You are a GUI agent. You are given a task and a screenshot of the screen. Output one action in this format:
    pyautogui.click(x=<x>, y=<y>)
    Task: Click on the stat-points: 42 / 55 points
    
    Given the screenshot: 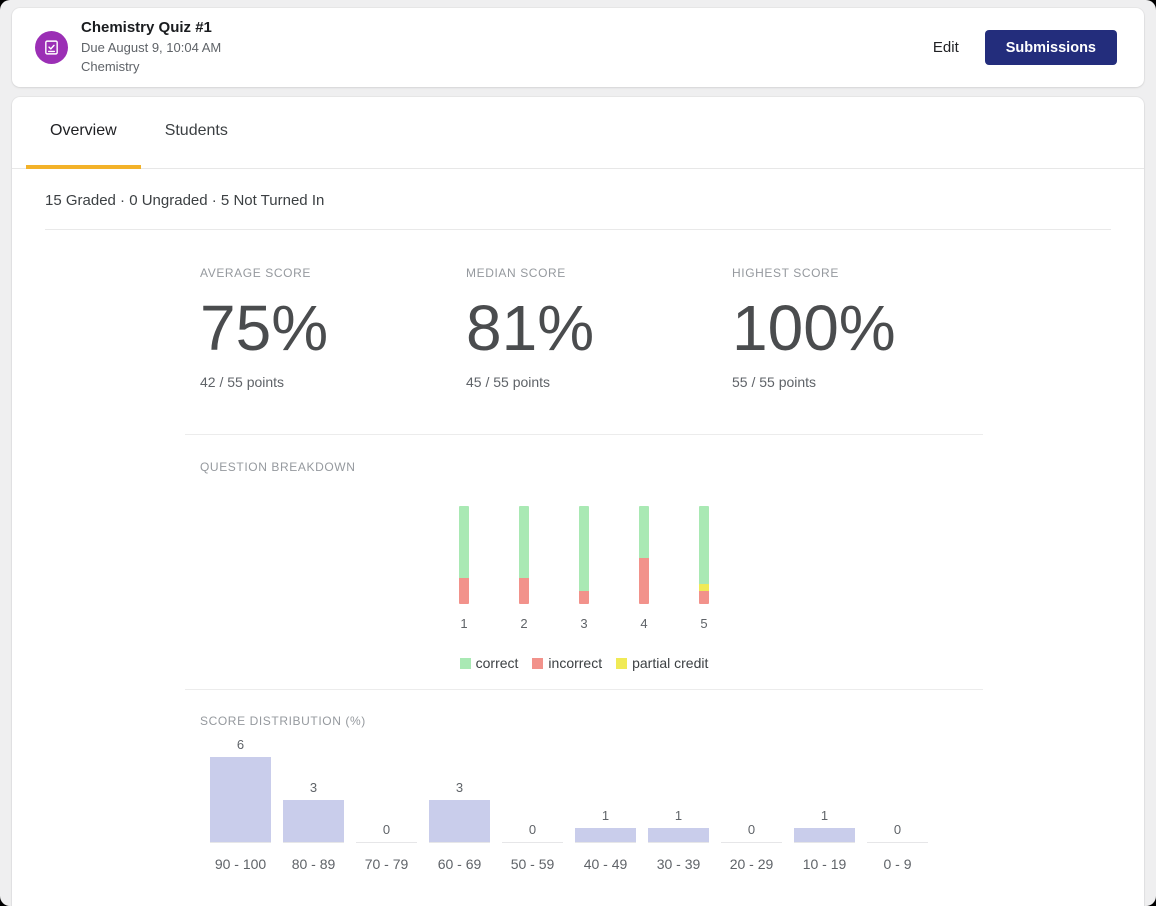 What is the action you would take?
    pyautogui.click(x=242, y=382)
    